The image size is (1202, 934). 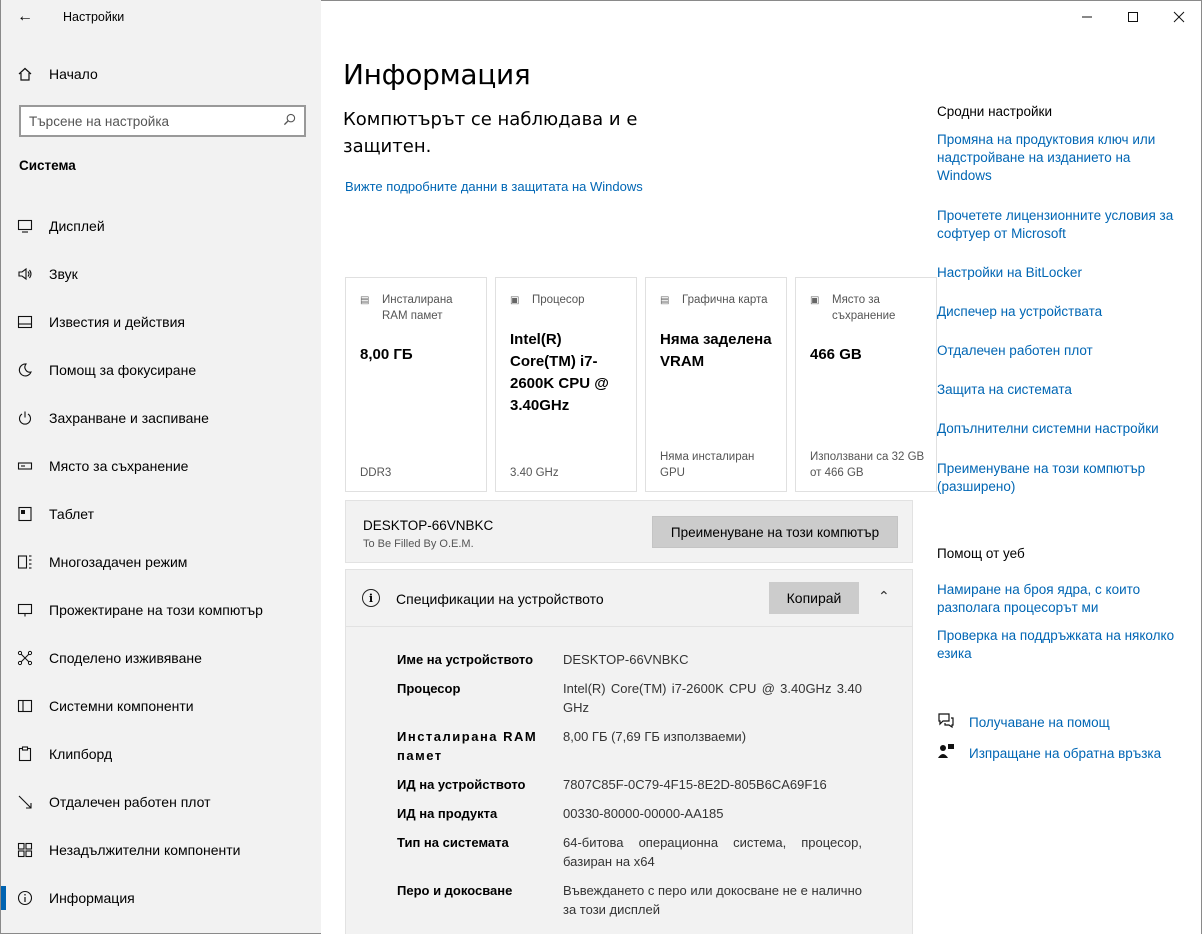 I want to click on web-help-title: Помощ от уеб, so click(x=981, y=553).